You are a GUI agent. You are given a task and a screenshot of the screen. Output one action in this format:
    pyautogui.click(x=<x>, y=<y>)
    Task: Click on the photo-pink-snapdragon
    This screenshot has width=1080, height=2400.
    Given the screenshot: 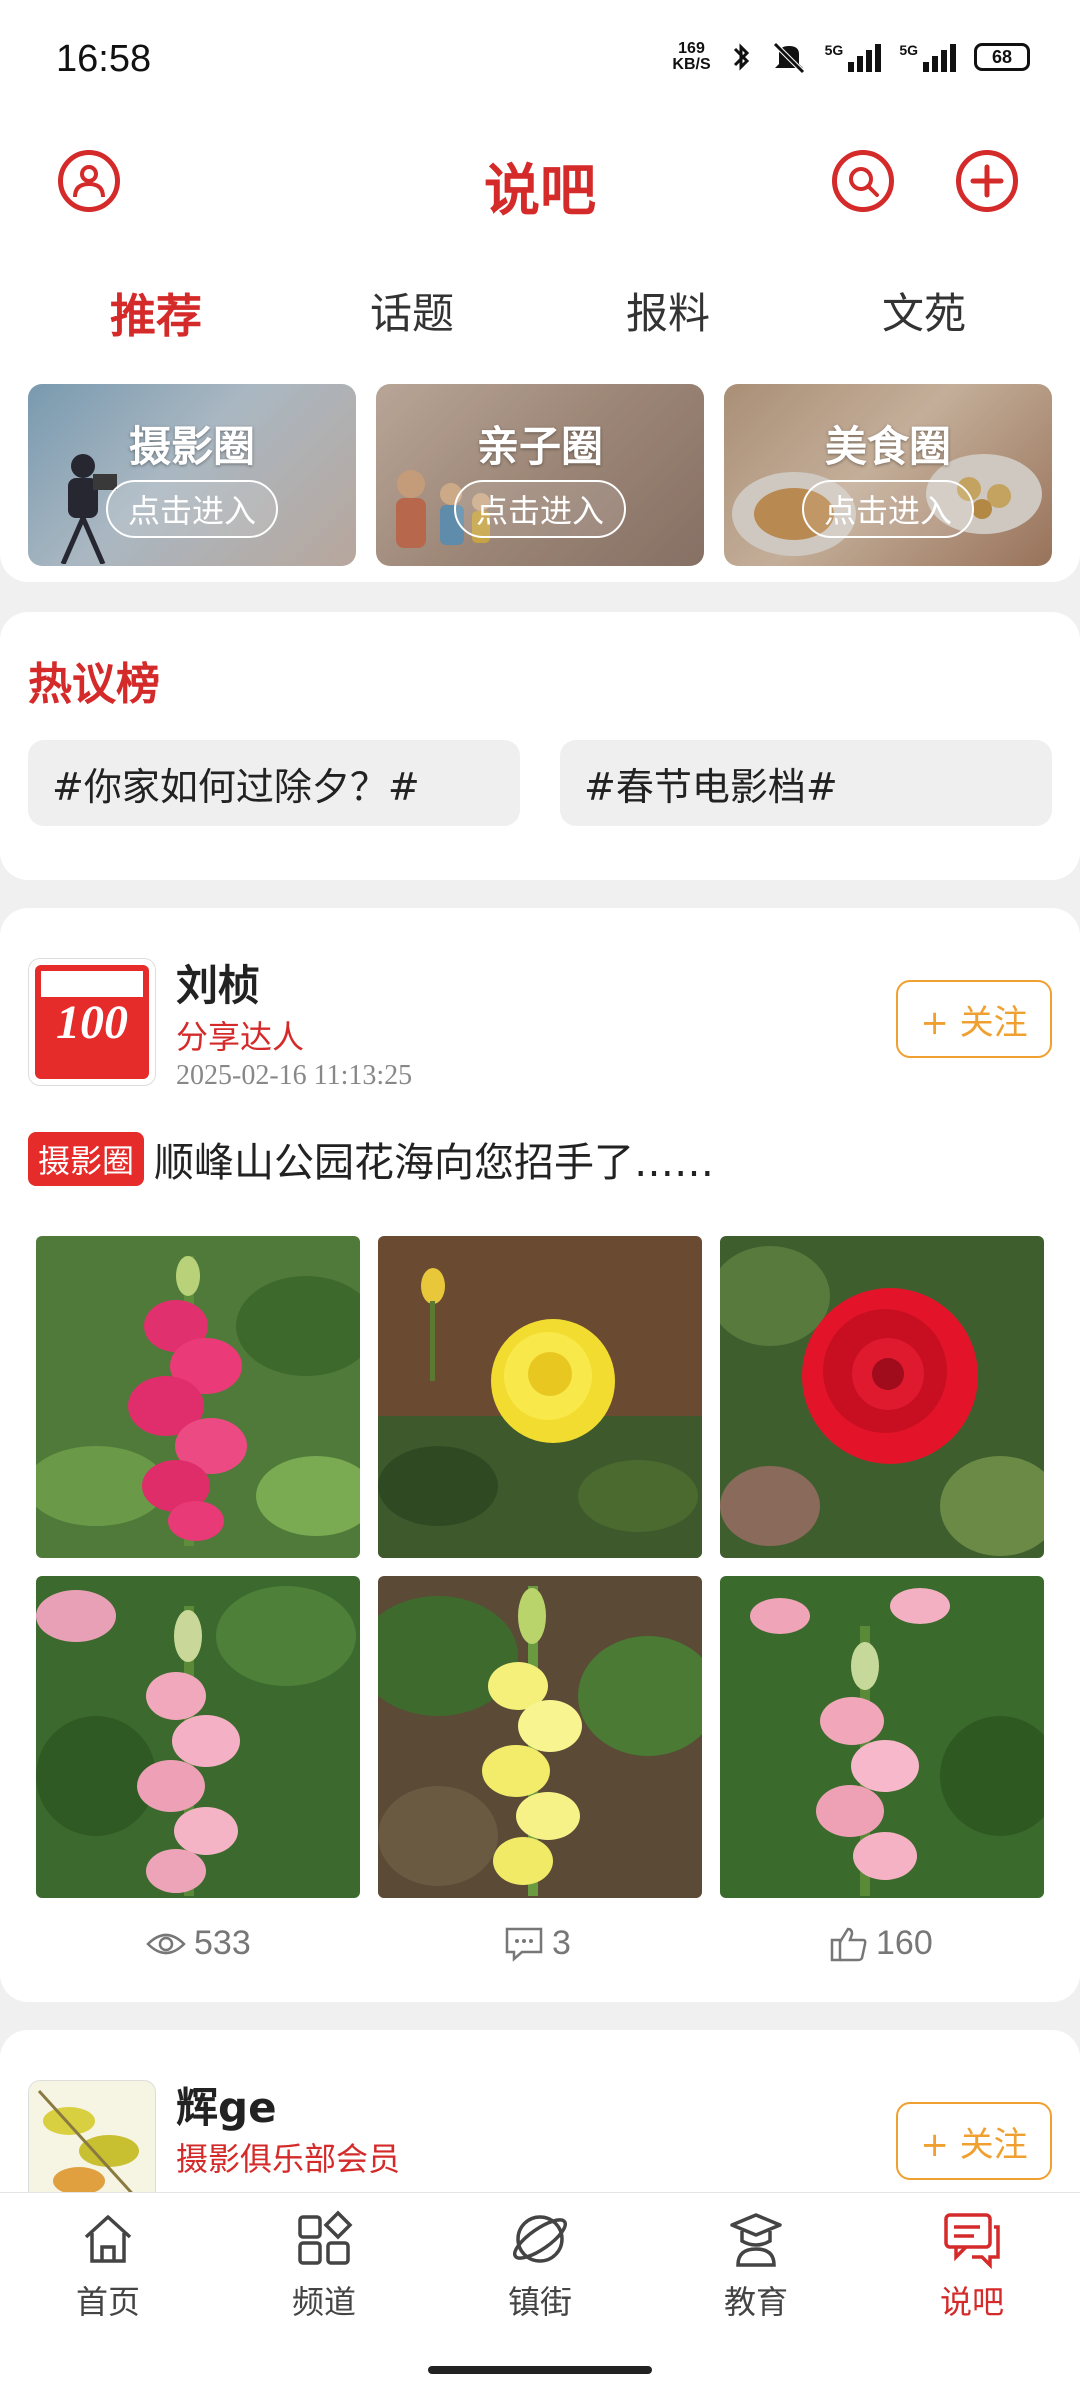 What is the action you would take?
    pyautogui.click(x=198, y=1397)
    